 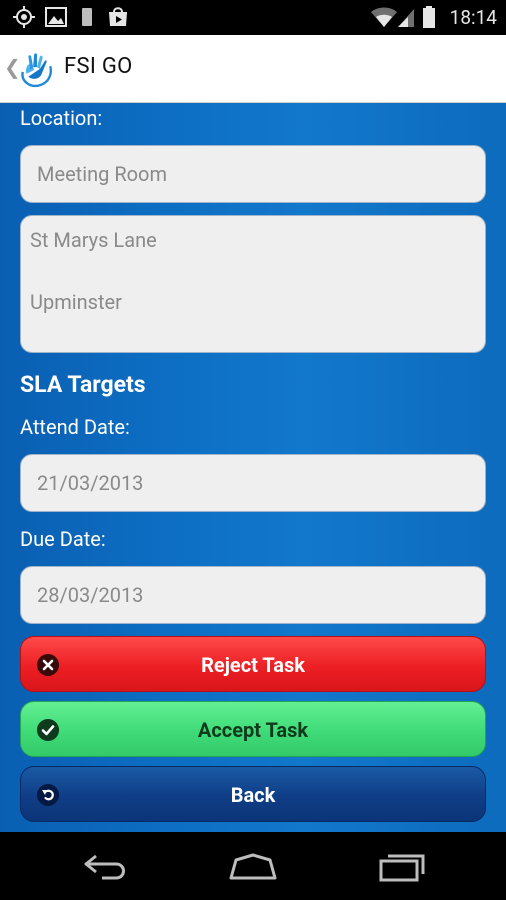 I want to click on play-store-icon, so click(x=118, y=16).